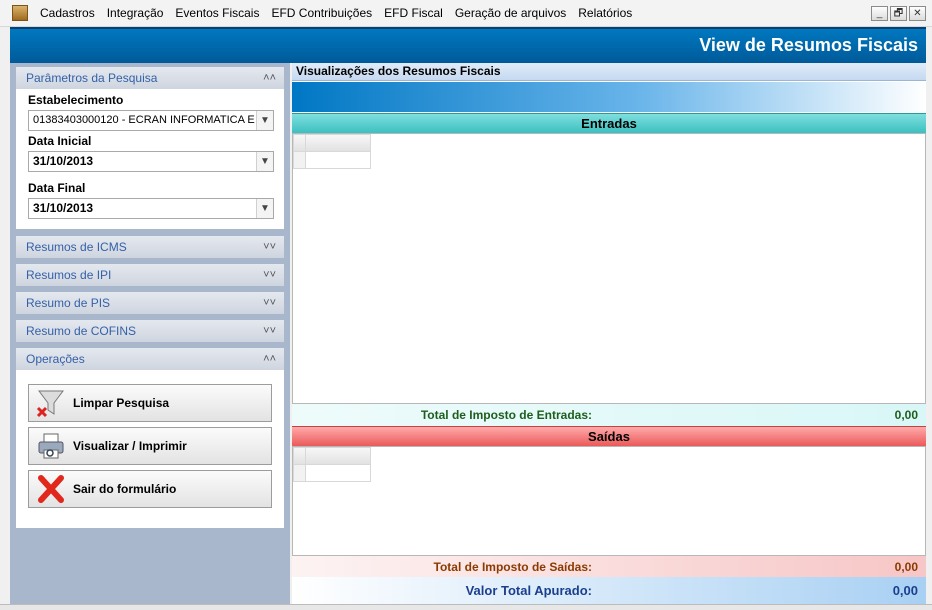 This screenshot has height=610, width=932. Describe the element at coordinates (135, 13) in the screenshot. I see `menu-integracao: Integração` at that location.